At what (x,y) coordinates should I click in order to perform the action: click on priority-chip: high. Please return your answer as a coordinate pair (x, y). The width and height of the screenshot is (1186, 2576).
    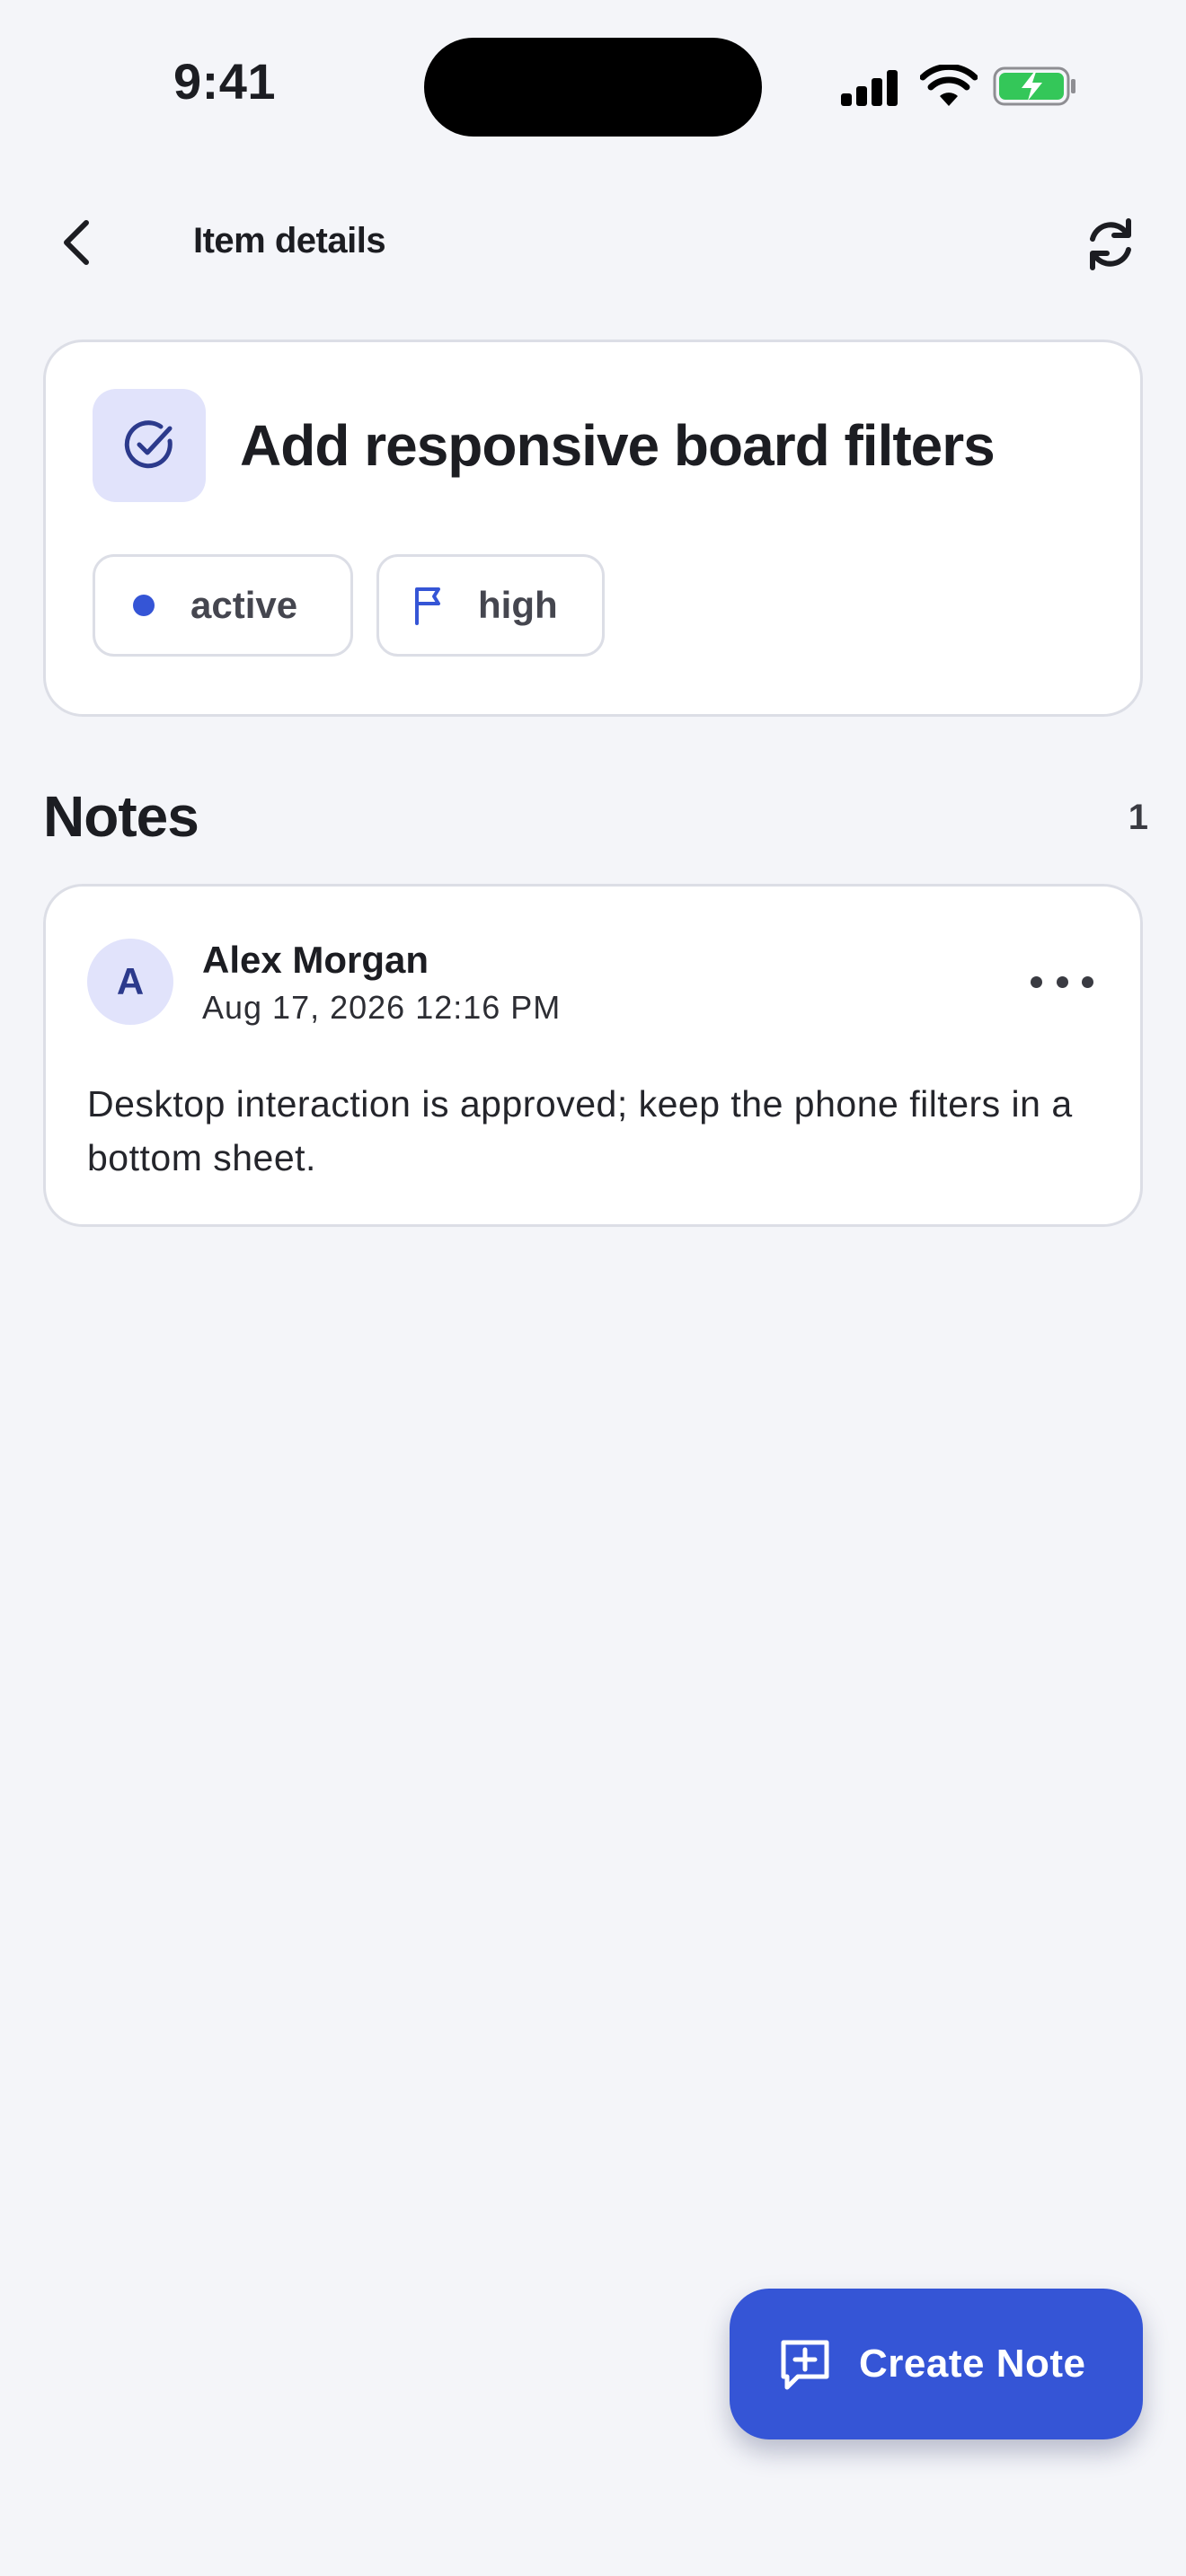
    Looking at the image, I should click on (490, 605).